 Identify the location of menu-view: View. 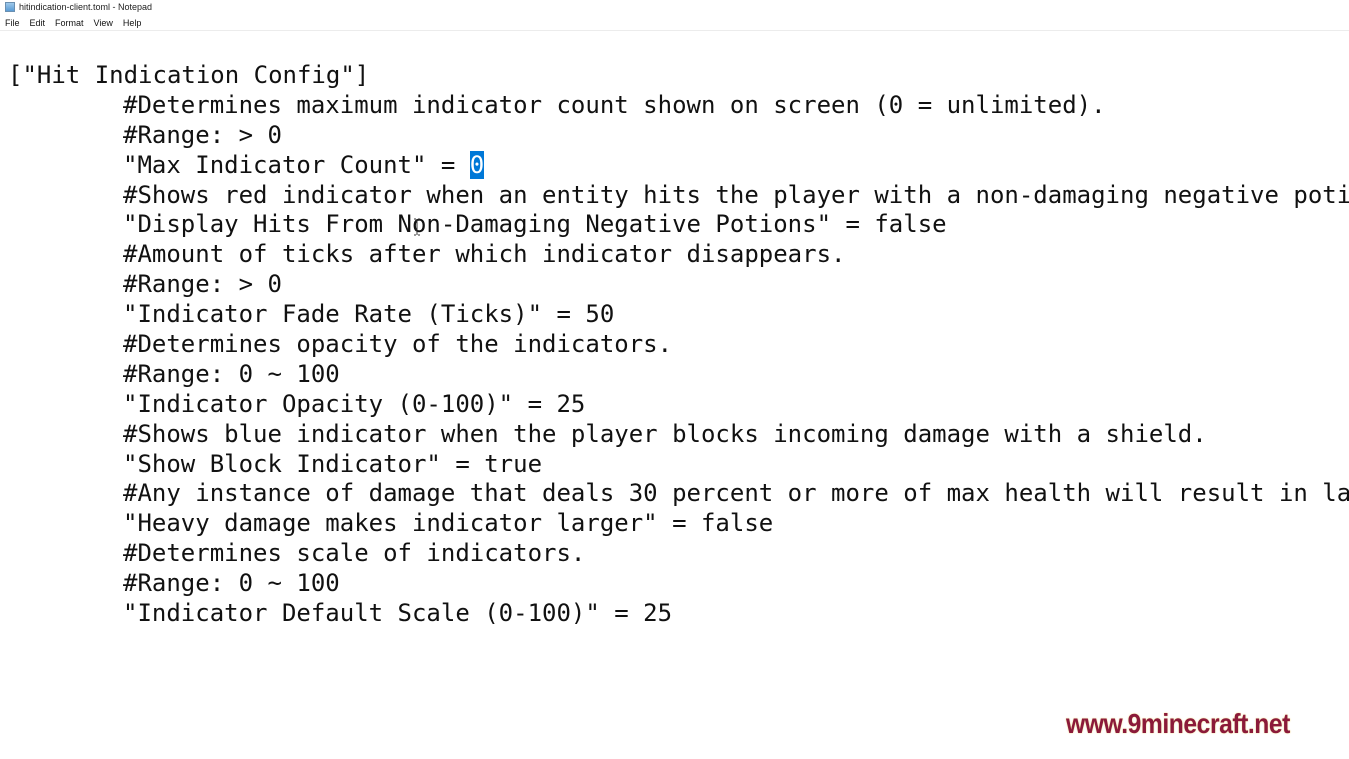
(103, 23).